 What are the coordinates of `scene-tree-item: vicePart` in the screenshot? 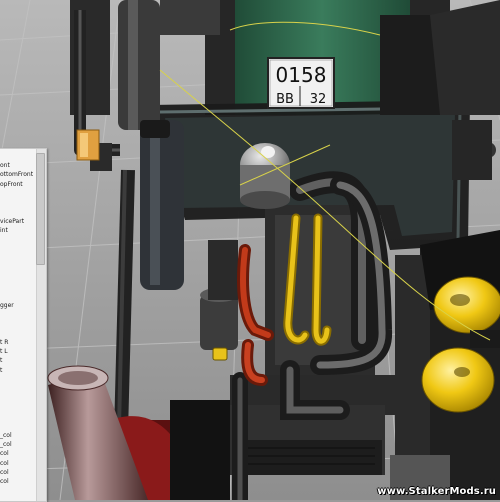 It's located at (20, 221).